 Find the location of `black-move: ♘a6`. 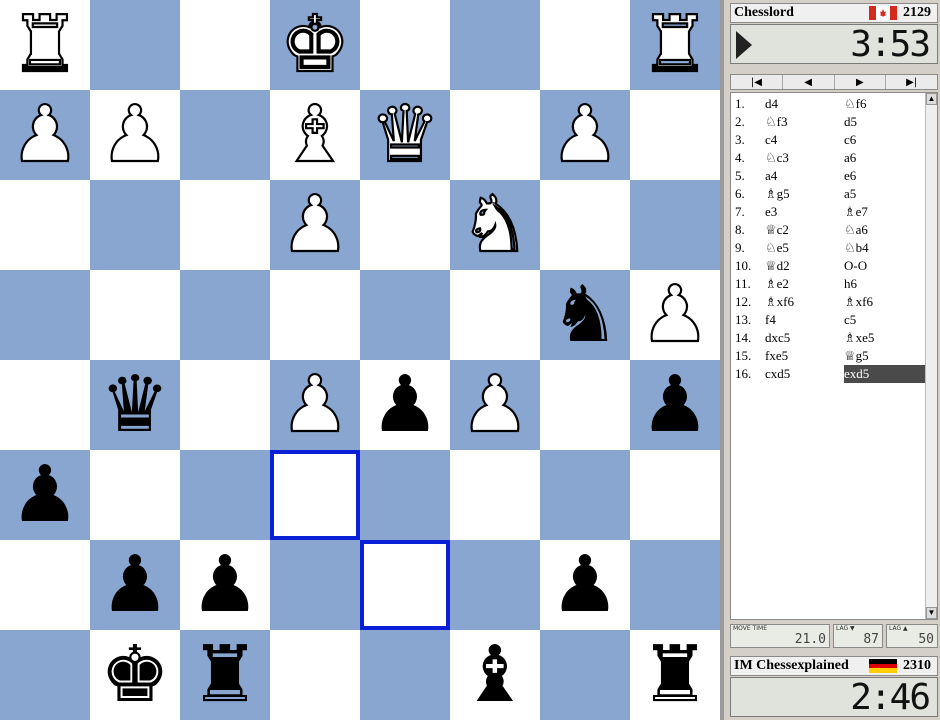

black-move: ♘a6 is located at coordinates (884, 230).